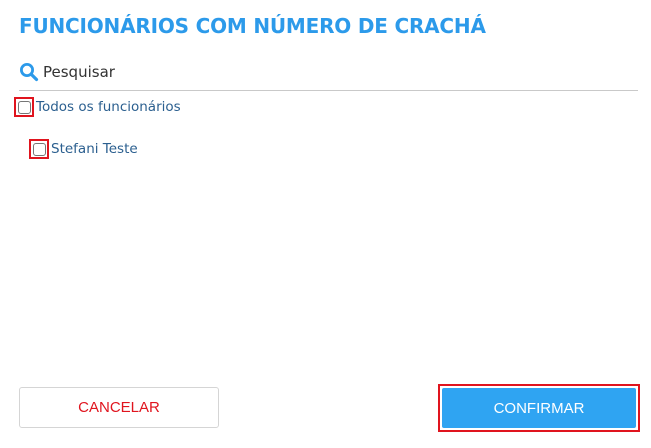  I want to click on search-bar, so click(328, 74).